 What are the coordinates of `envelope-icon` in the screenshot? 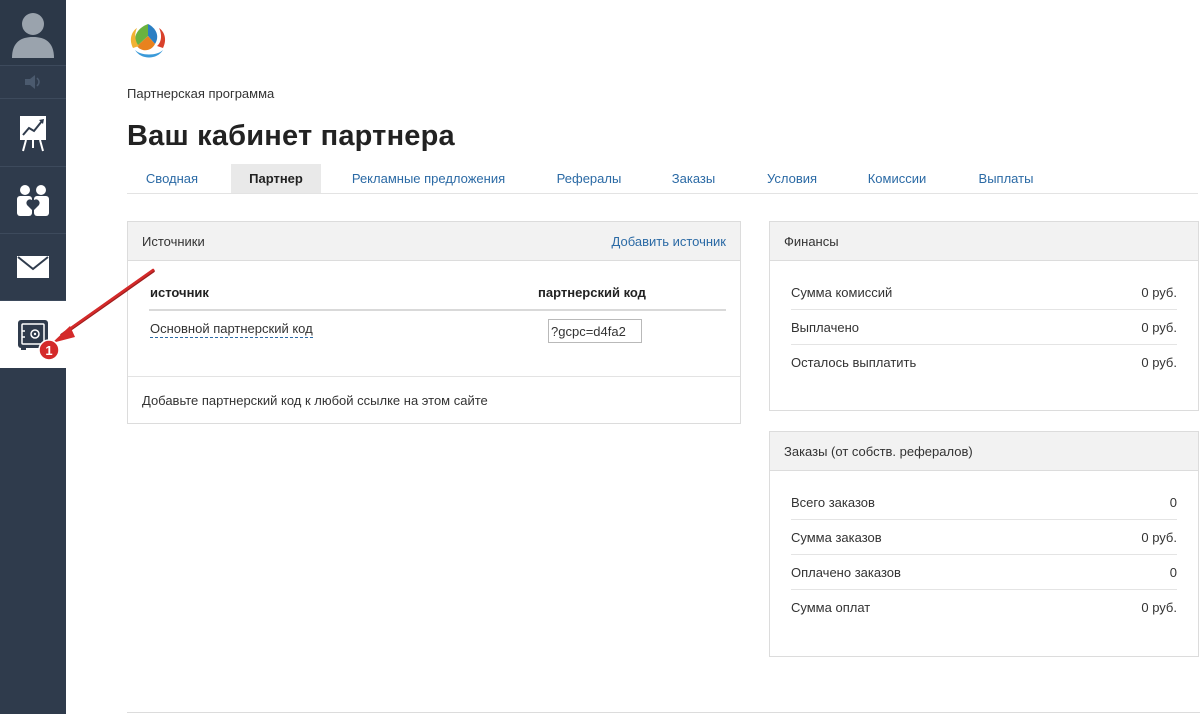 It's located at (33, 267).